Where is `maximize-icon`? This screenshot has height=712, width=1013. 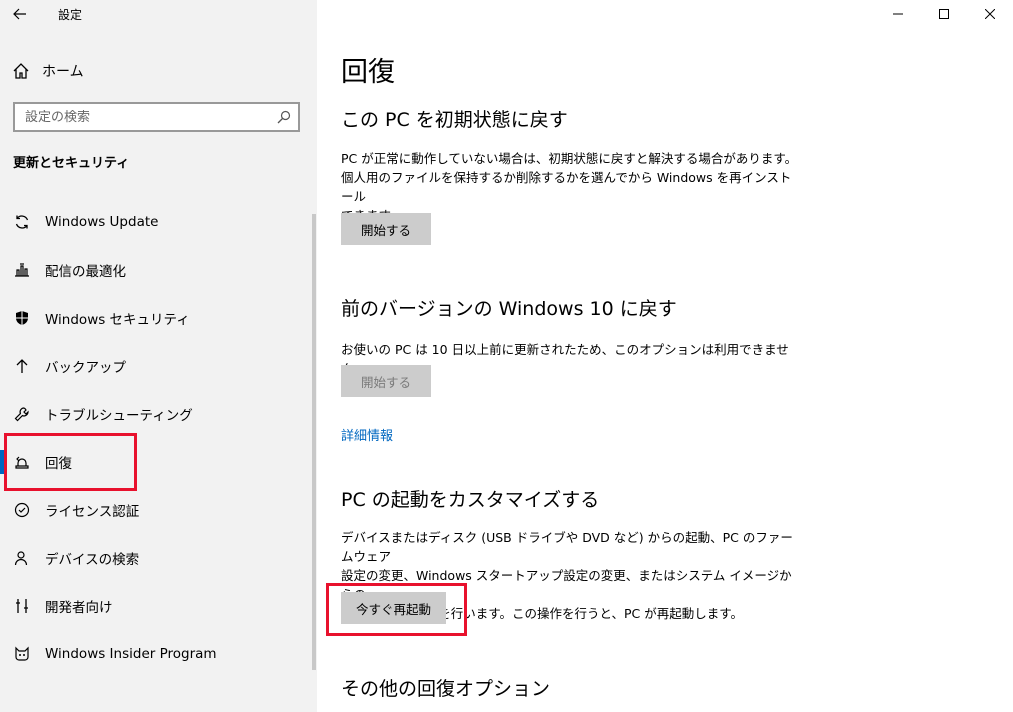
maximize-icon is located at coordinates (944, 14).